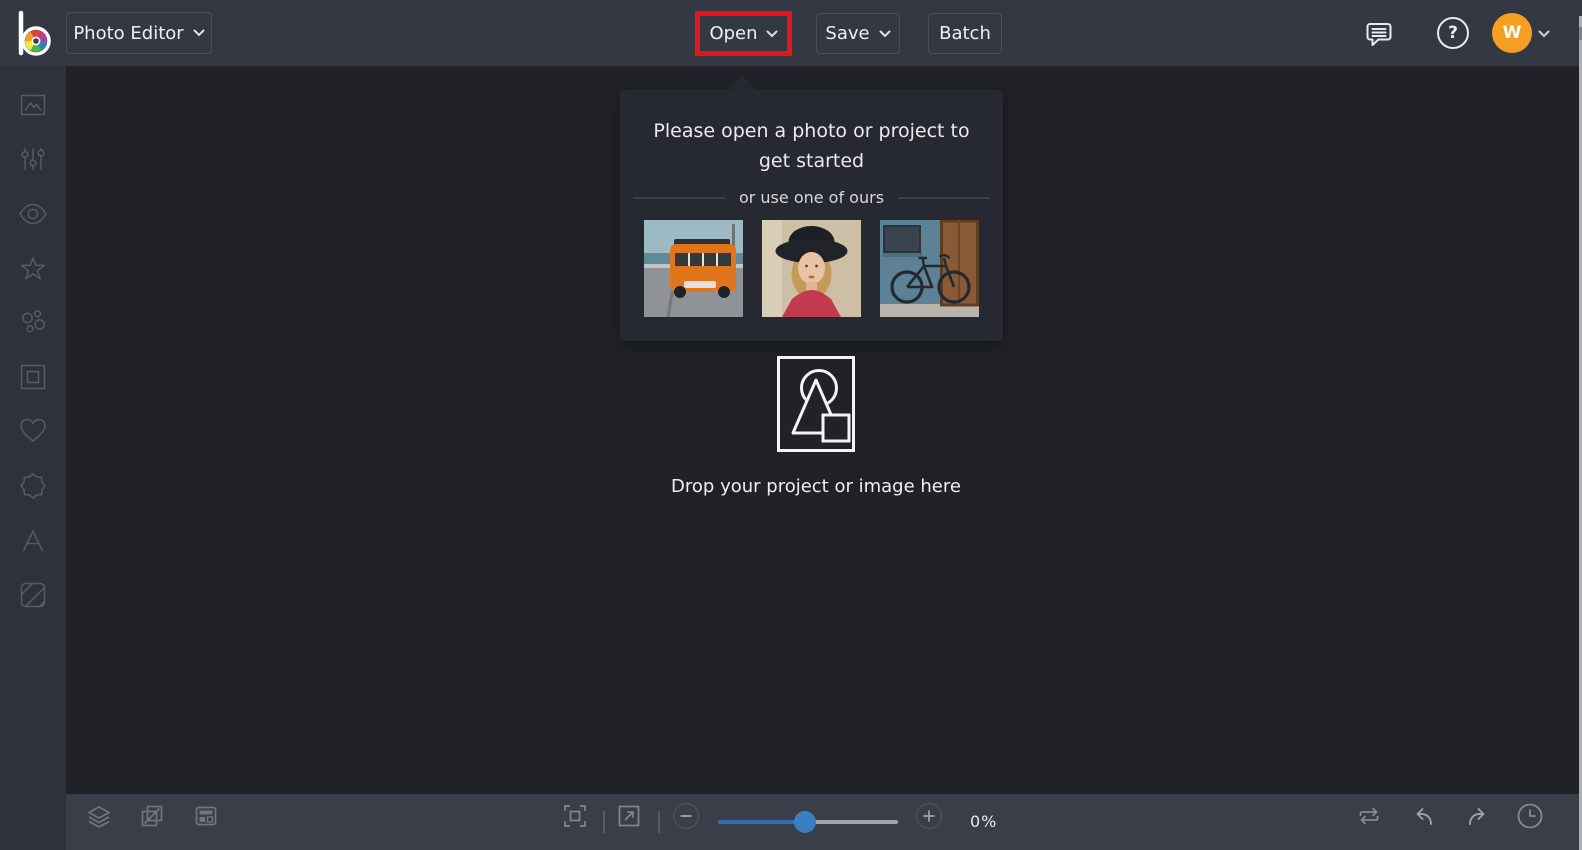 The width and height of the screenshot is (1582, 850). I want to click on dropzone-icon, so click(816, 404).